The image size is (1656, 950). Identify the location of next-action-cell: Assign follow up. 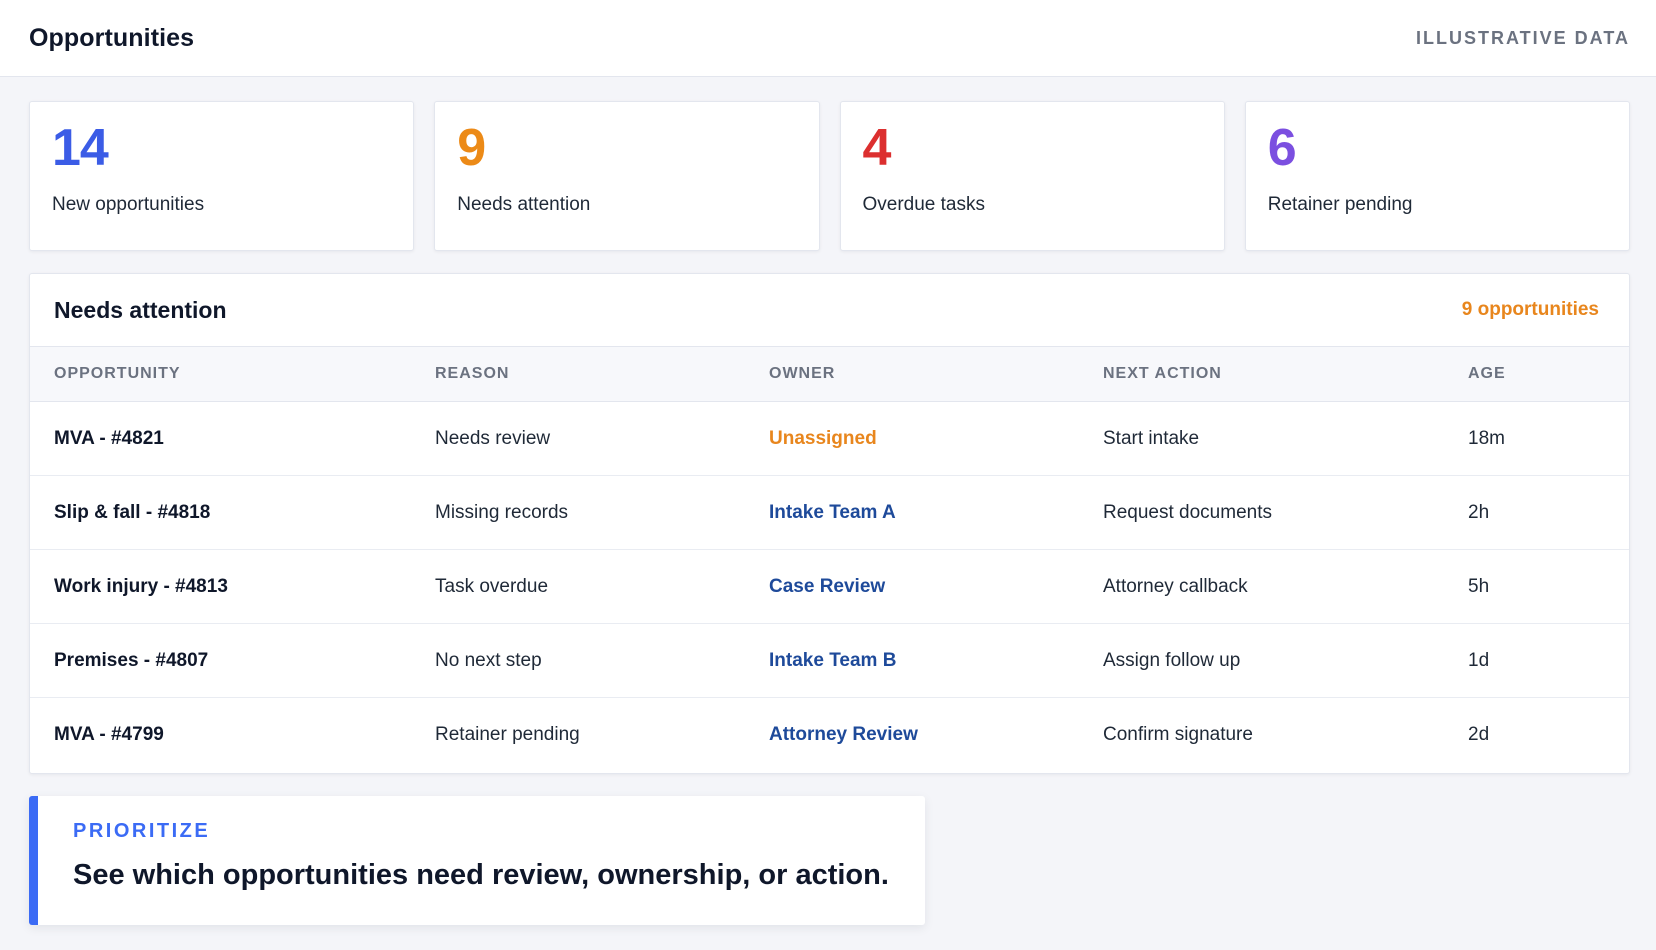
(1172, 660).